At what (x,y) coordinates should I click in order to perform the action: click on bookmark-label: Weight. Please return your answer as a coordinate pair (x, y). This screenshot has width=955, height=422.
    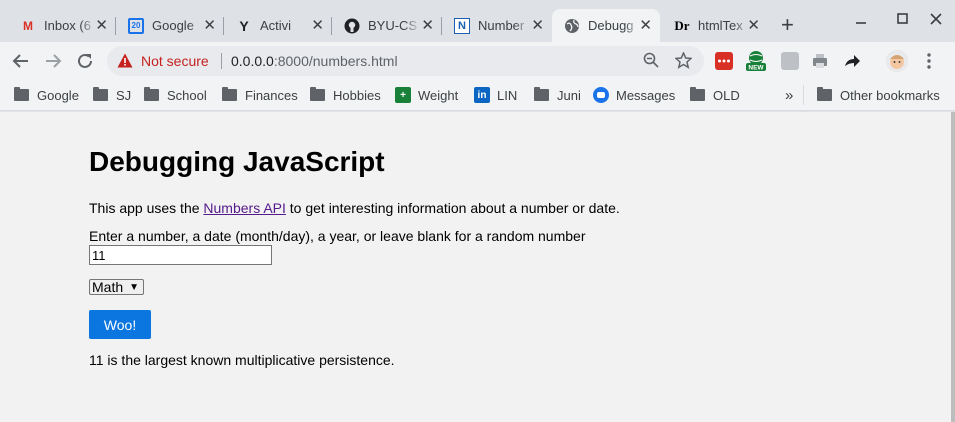
    Looking at the image, I should click on (438, 95).